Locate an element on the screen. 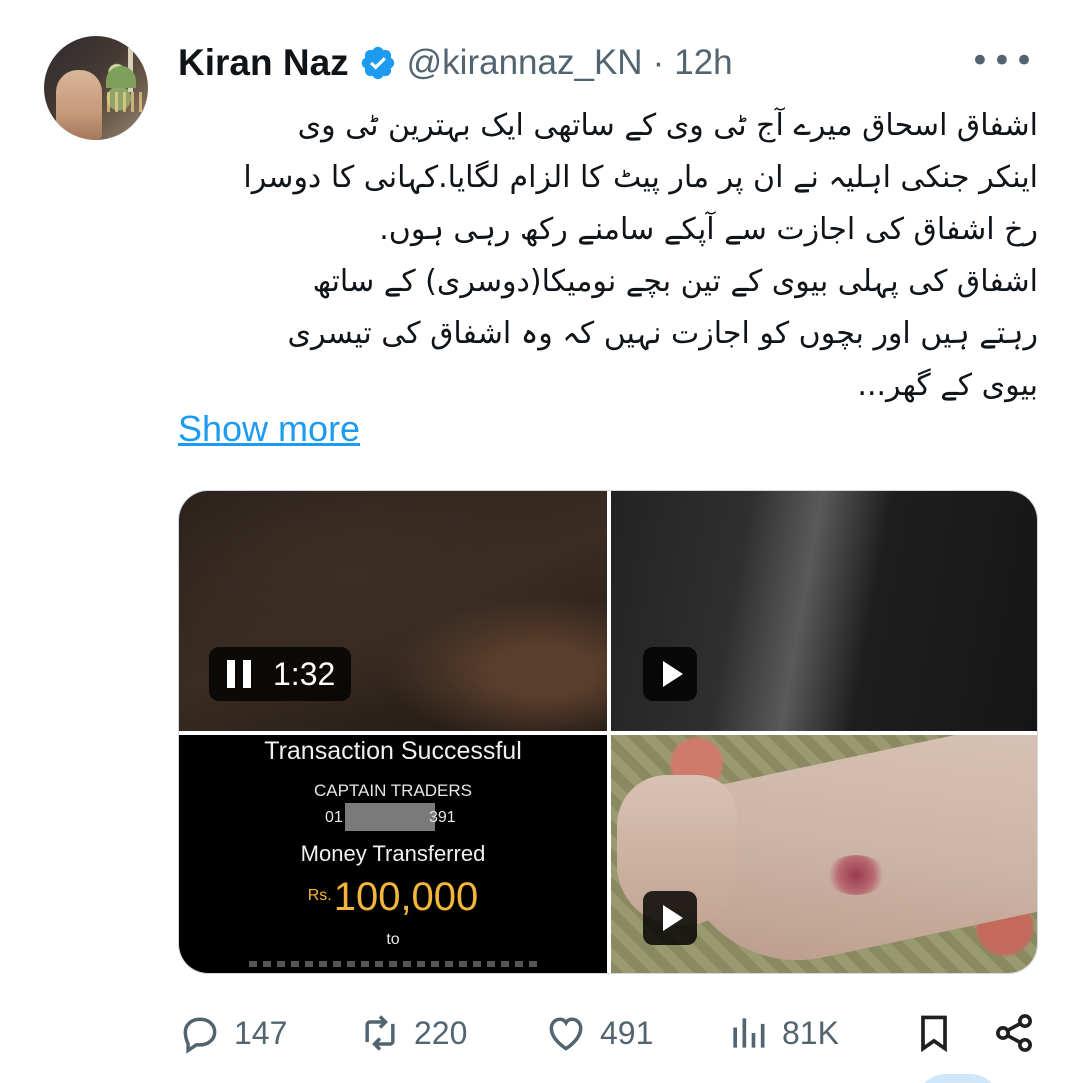 This screenshot has height=1083, width=1080. cropped-text is located at coordinates (394, 964).